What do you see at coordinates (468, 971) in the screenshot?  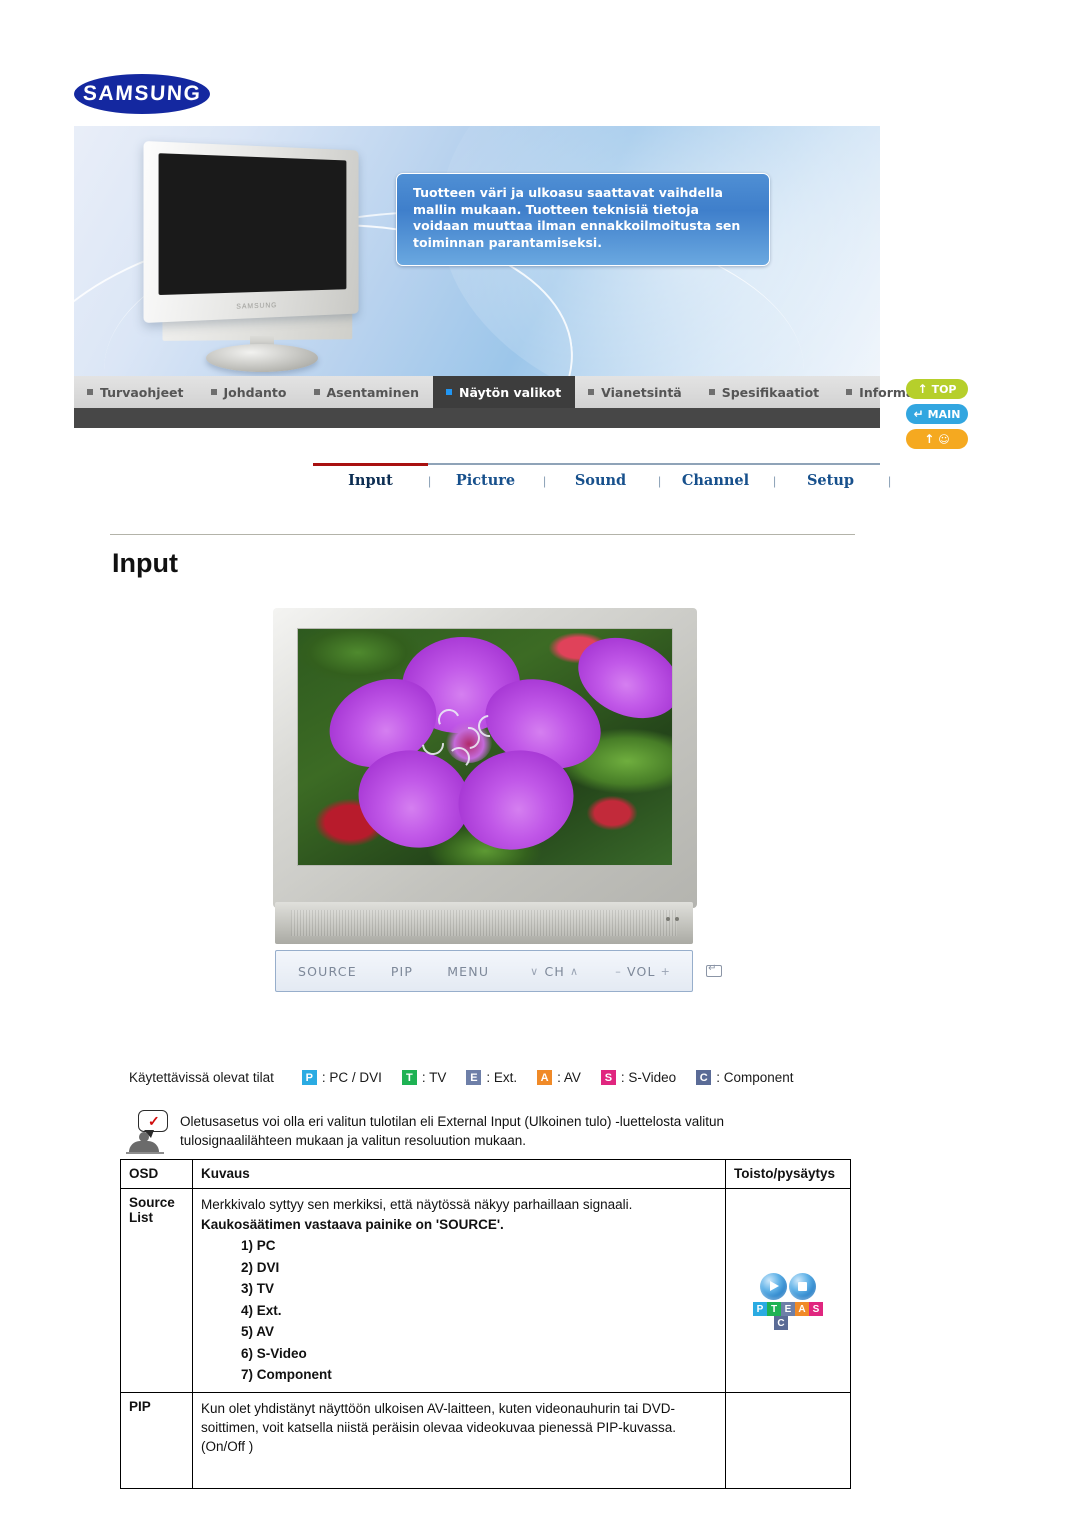 I see `control-menu: MENU` at bounding box center [468, 971].